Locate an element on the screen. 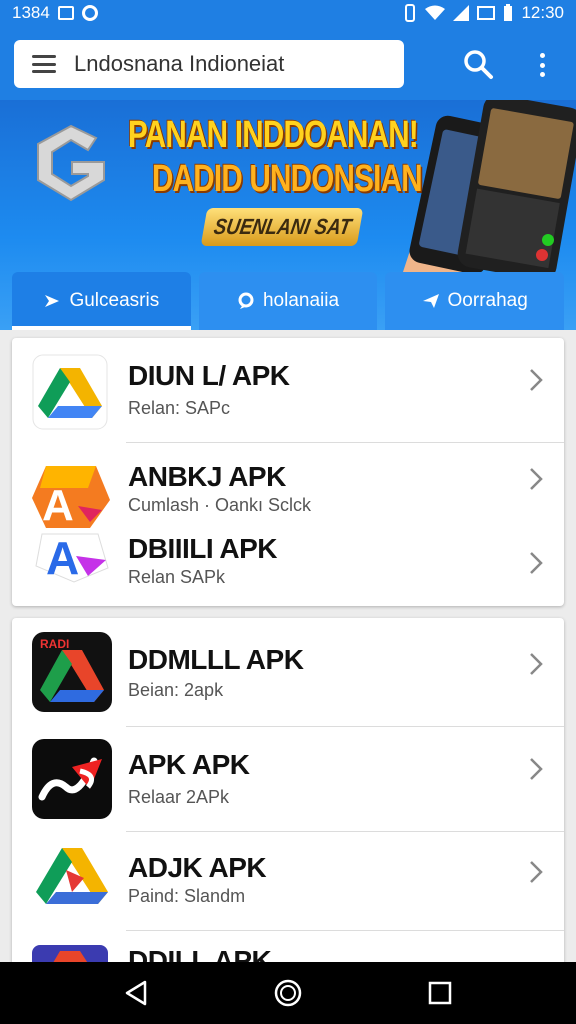  font-app-icon: A A is located at coordinates (71, 525).